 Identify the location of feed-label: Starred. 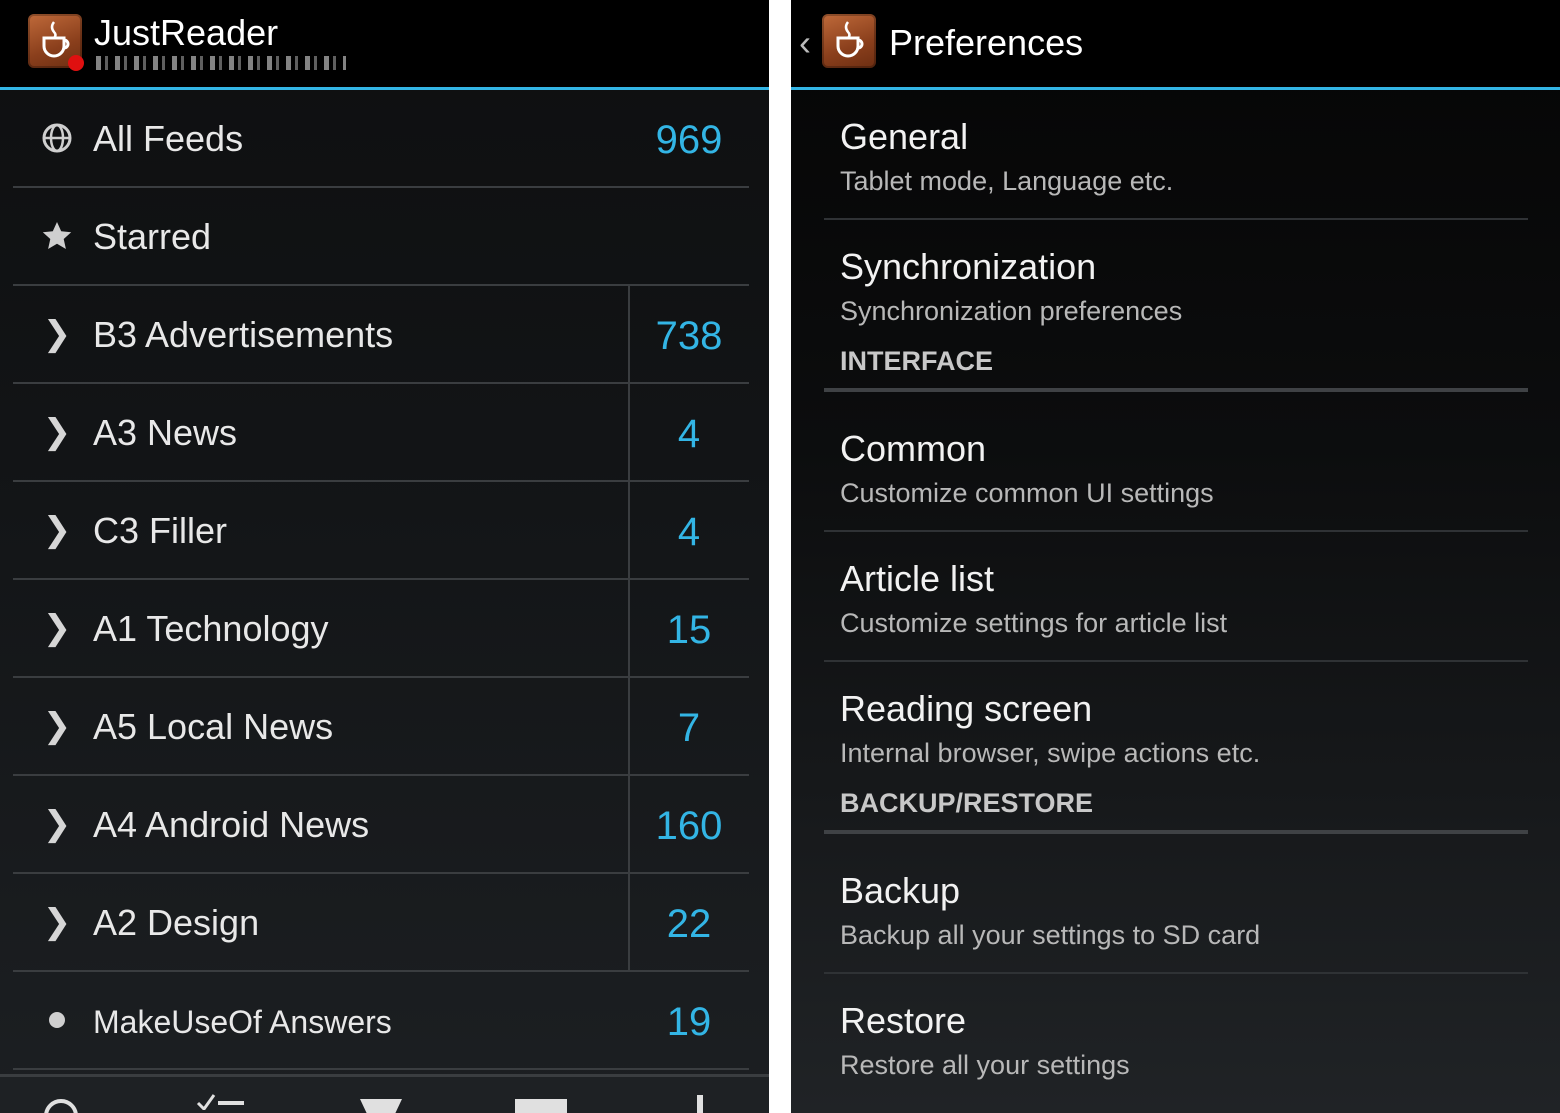
(152, 236).